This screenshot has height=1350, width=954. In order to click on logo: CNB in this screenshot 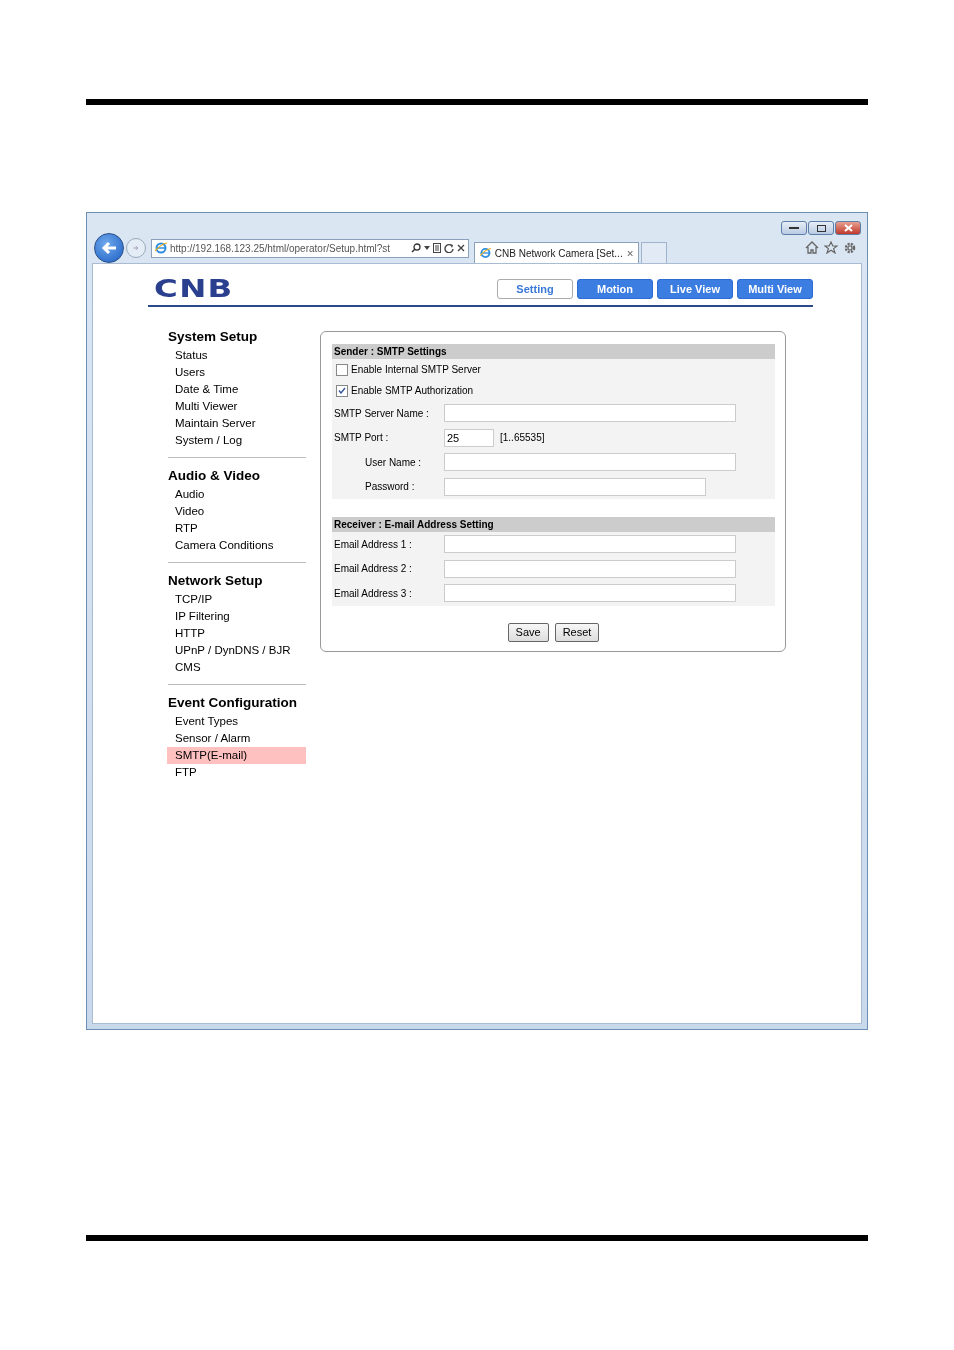, I will do `click(194, 289)`.